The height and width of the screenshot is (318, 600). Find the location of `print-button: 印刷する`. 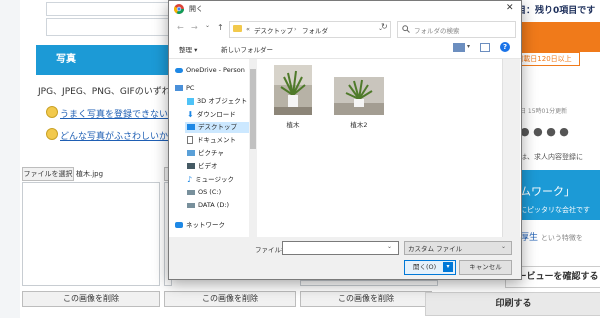

print-button: 印刷する is located at coordinates (512, 304).